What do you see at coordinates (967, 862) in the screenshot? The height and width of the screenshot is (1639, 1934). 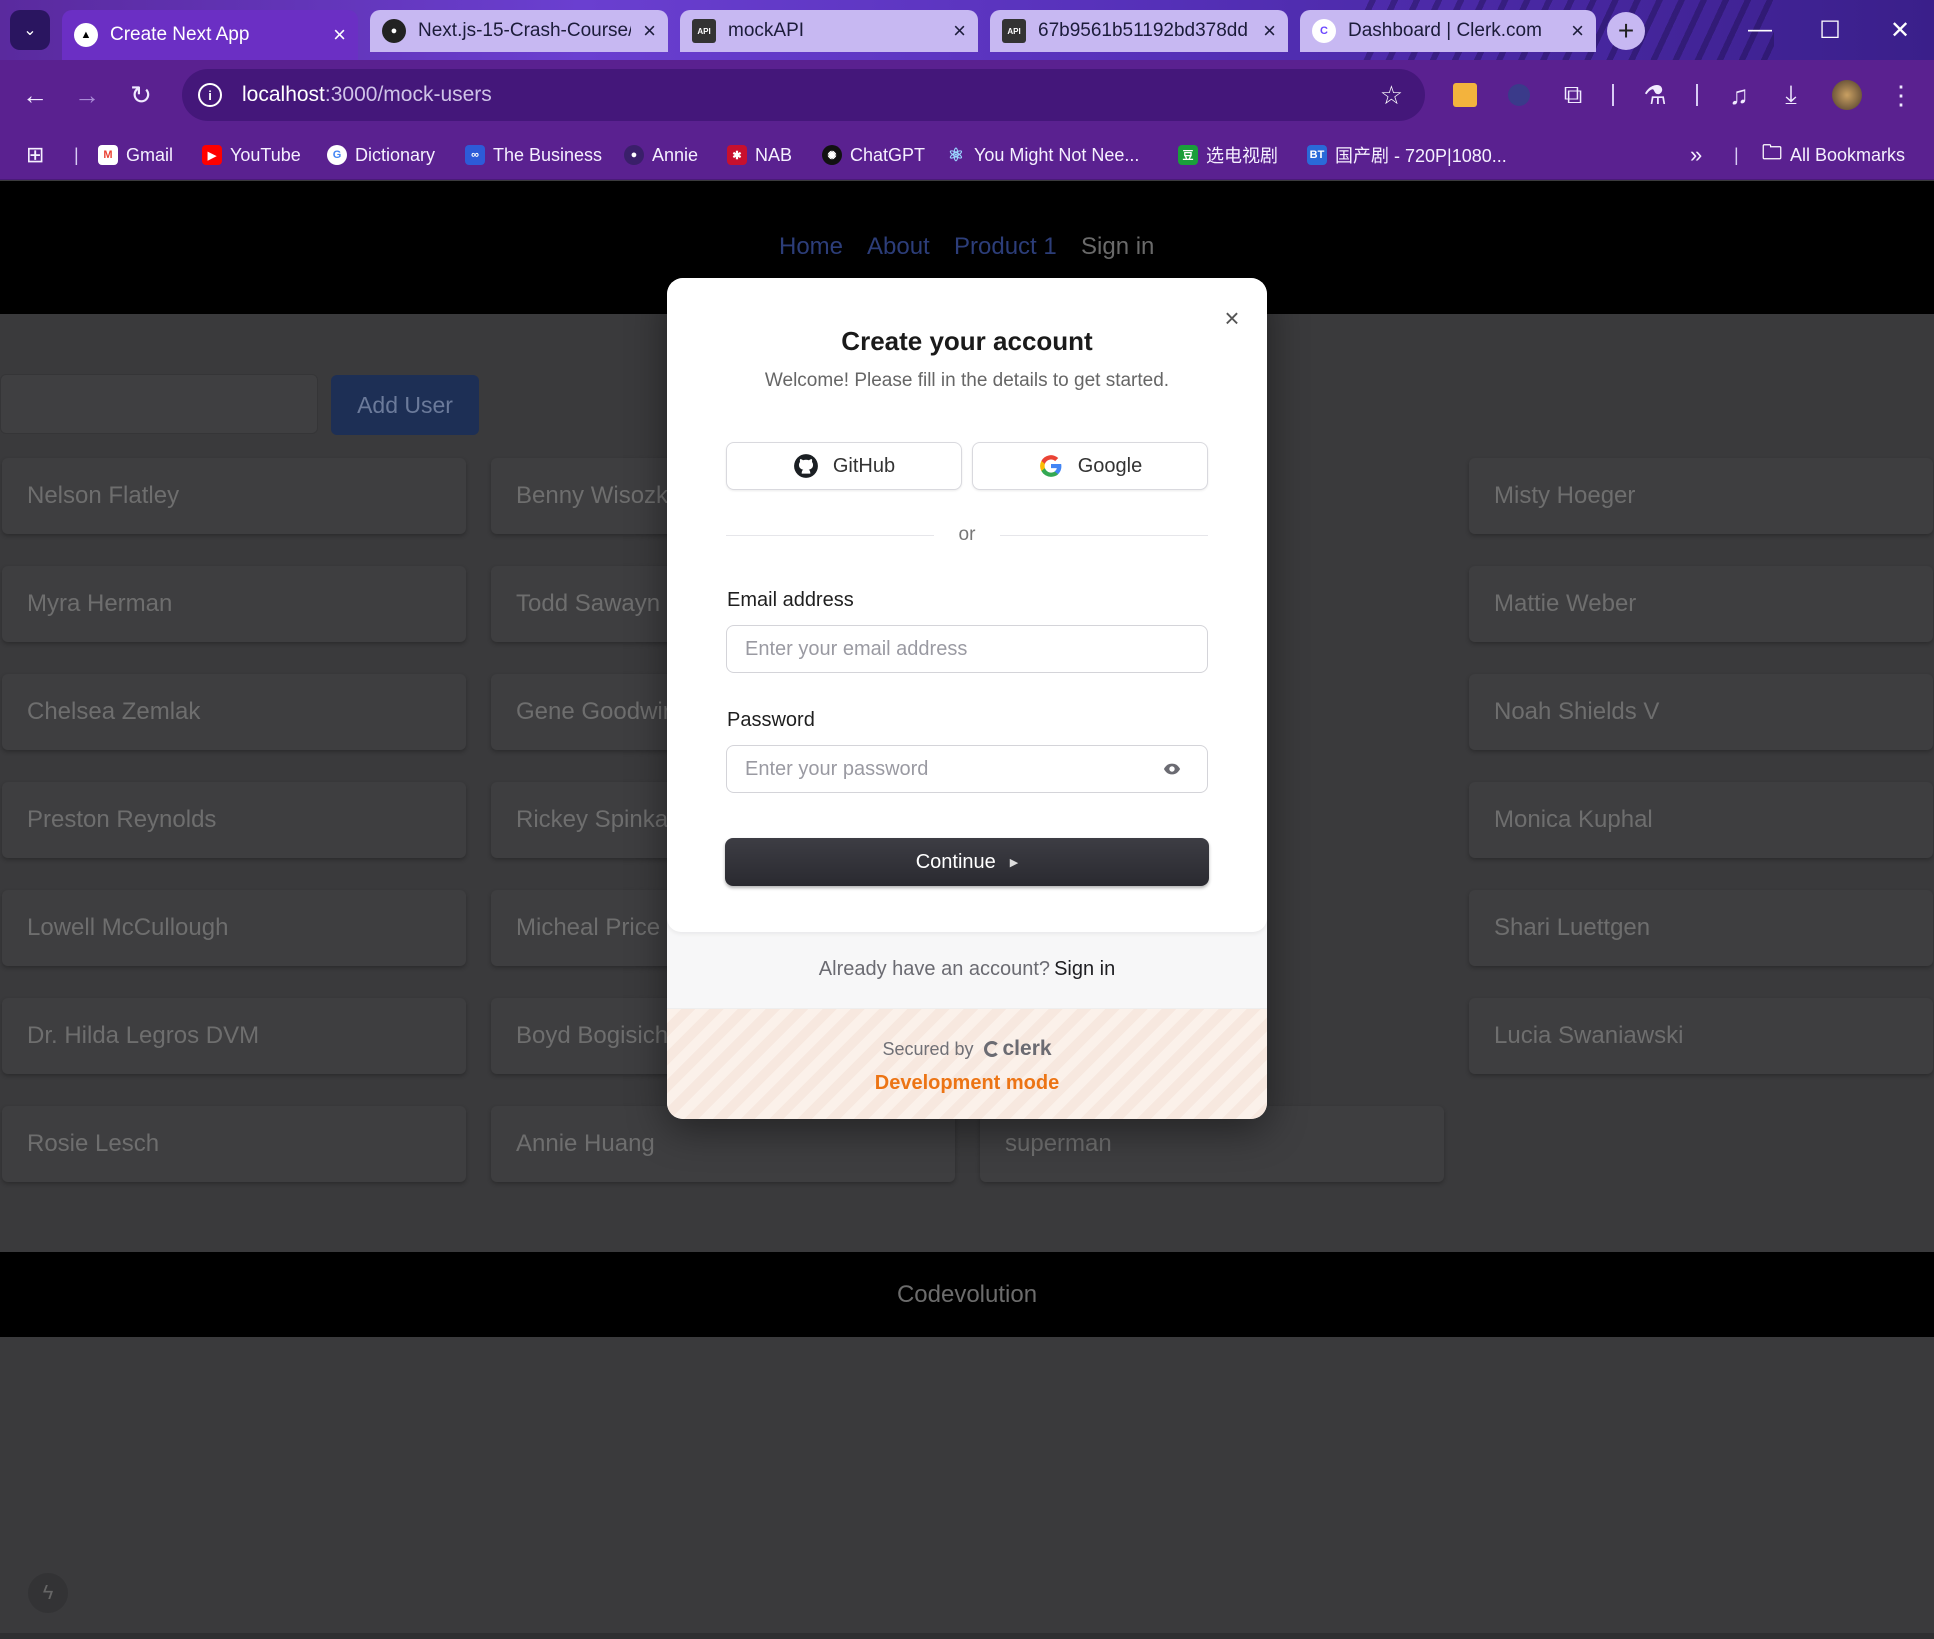 I see `continue-button: Continue ▶` at bounding box center [967, 862].